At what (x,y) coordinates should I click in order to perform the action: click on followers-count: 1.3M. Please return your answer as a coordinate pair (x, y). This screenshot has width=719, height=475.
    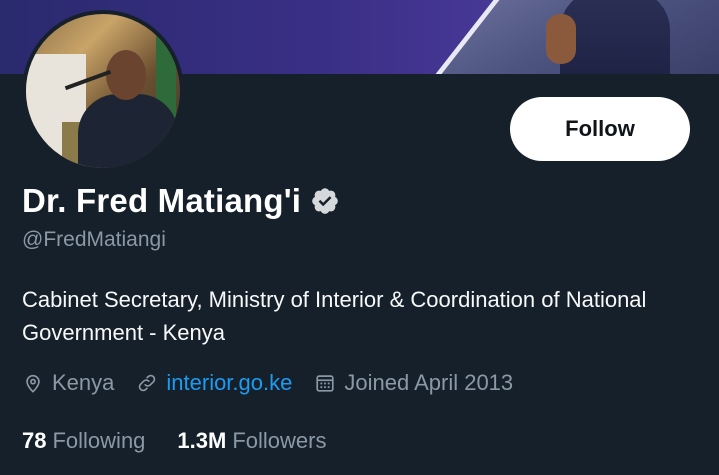
    Looking at the image, I should click on (202, 440).